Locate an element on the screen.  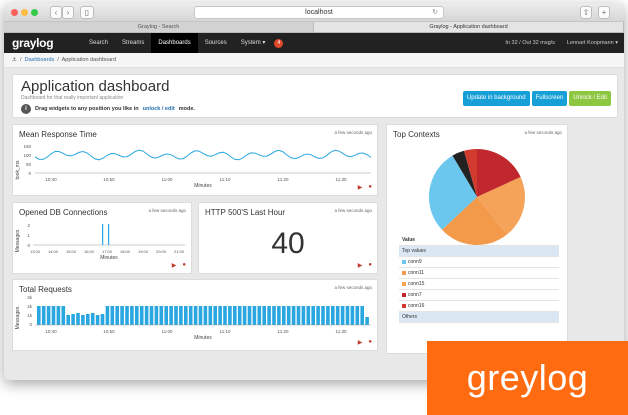
nav-search: Search is located at coordinates (98, 43).